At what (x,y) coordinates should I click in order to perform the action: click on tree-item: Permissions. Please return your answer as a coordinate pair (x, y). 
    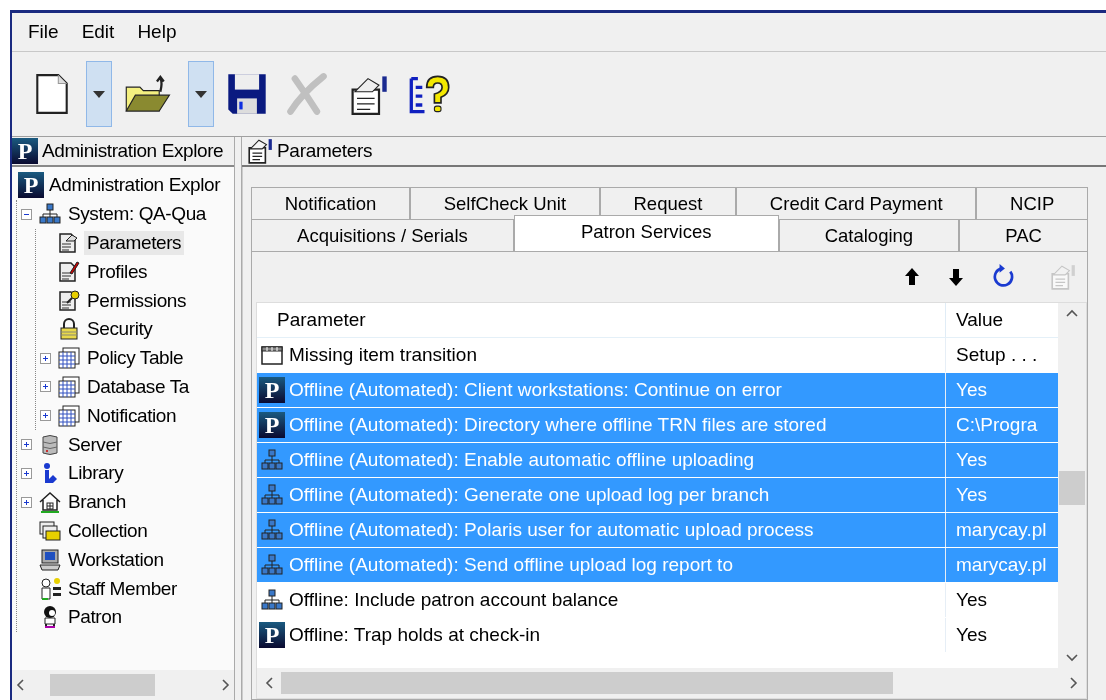
    Looking at the image, I should click on (137, 300).